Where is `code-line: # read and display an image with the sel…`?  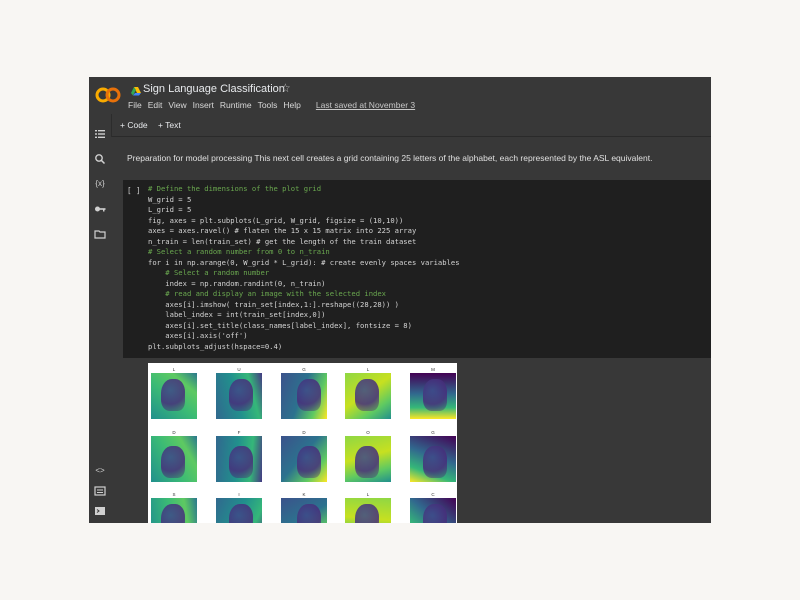
code-line: # read and display an image with the sel… is located at coordinates (267, 293).